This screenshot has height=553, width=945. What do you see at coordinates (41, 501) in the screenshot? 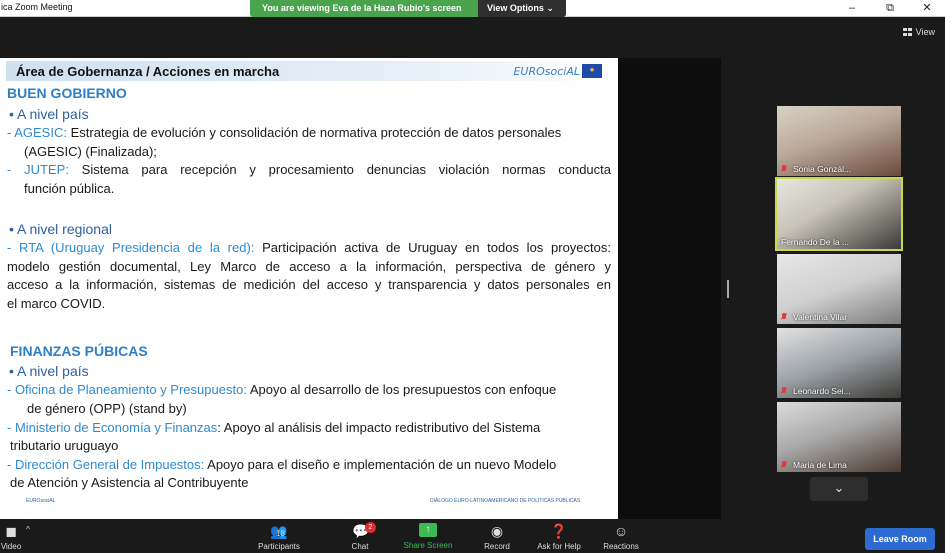
I see `slide-footer-left: EUROsociAL` at bounding box center [41, 501].